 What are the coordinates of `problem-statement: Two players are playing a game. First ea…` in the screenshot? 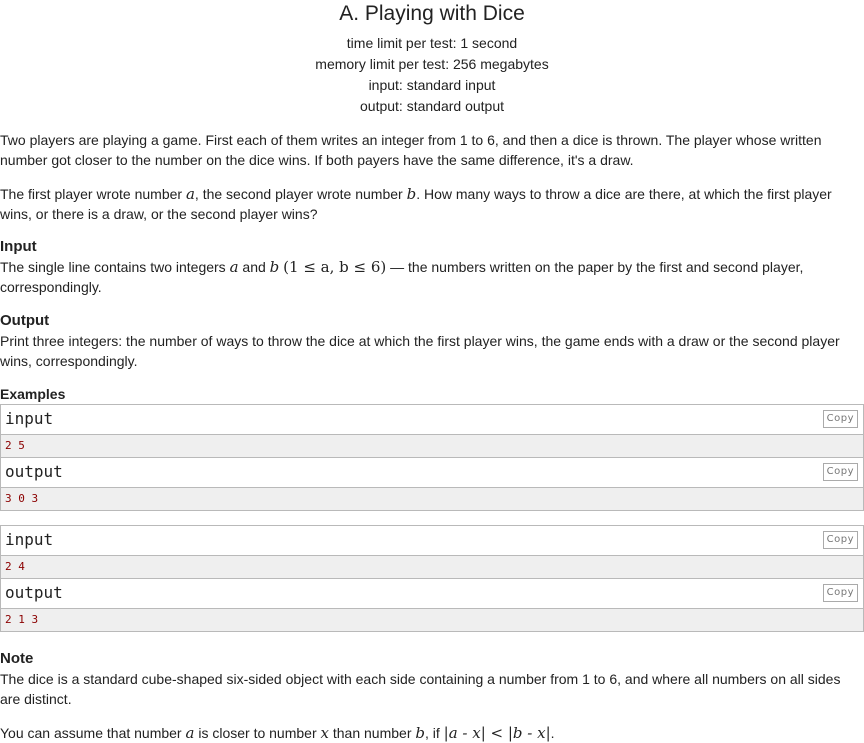 It's located at (432, 177).